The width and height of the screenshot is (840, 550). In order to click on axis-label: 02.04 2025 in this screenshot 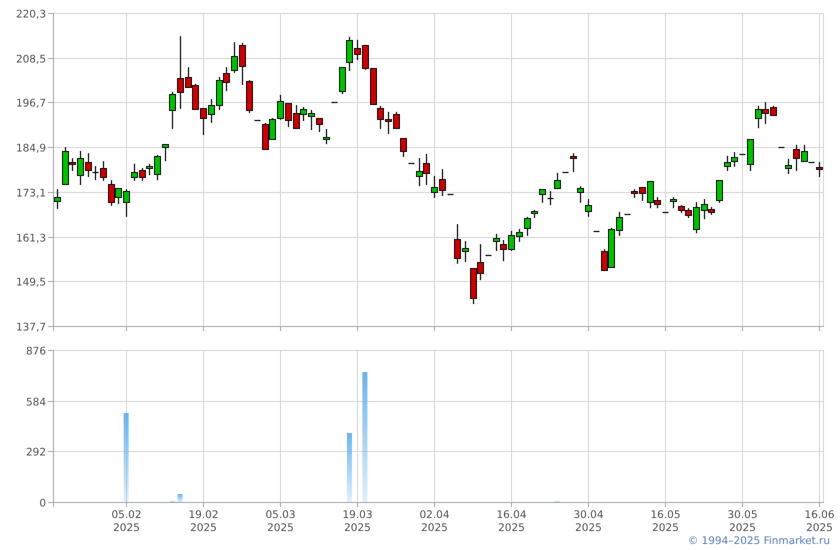, I will do `click(434, 521)`.